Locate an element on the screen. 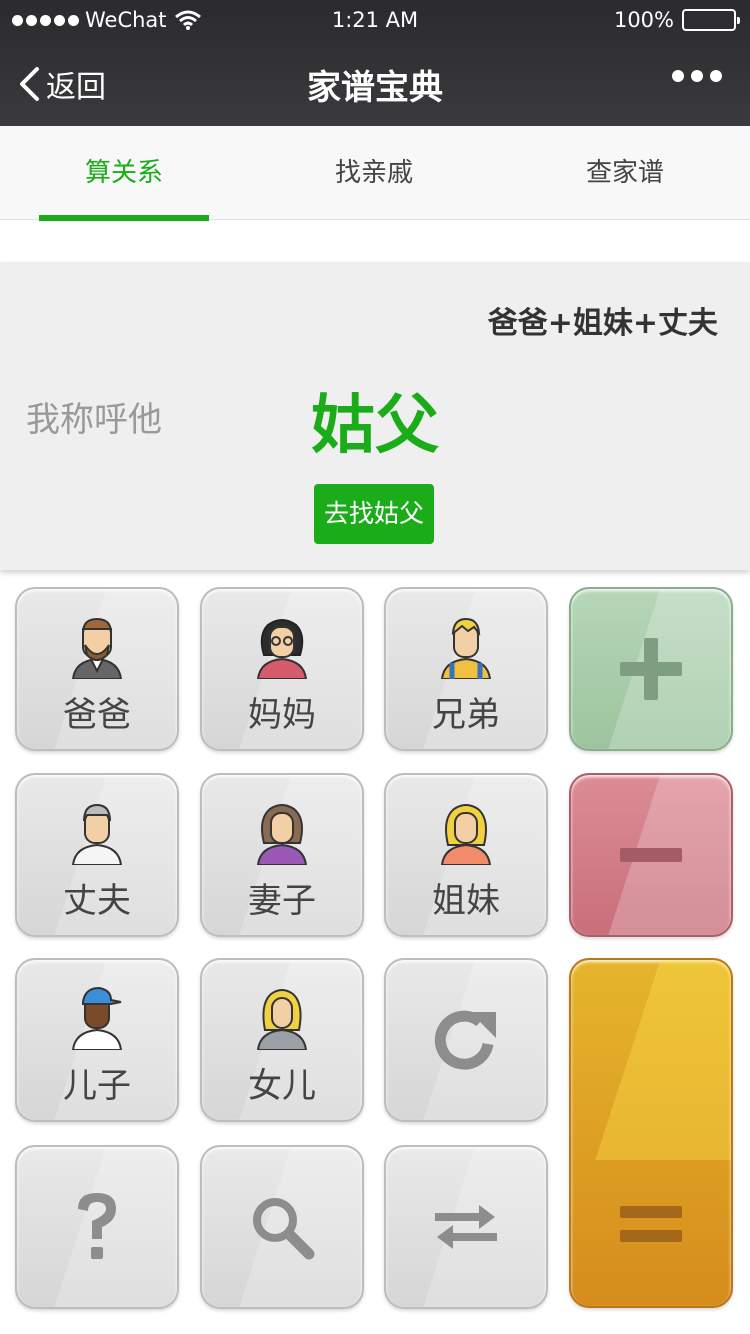 The image size is (750, 1334). tab-calc-relation: 算关系 is located at coordinates (124, 173).